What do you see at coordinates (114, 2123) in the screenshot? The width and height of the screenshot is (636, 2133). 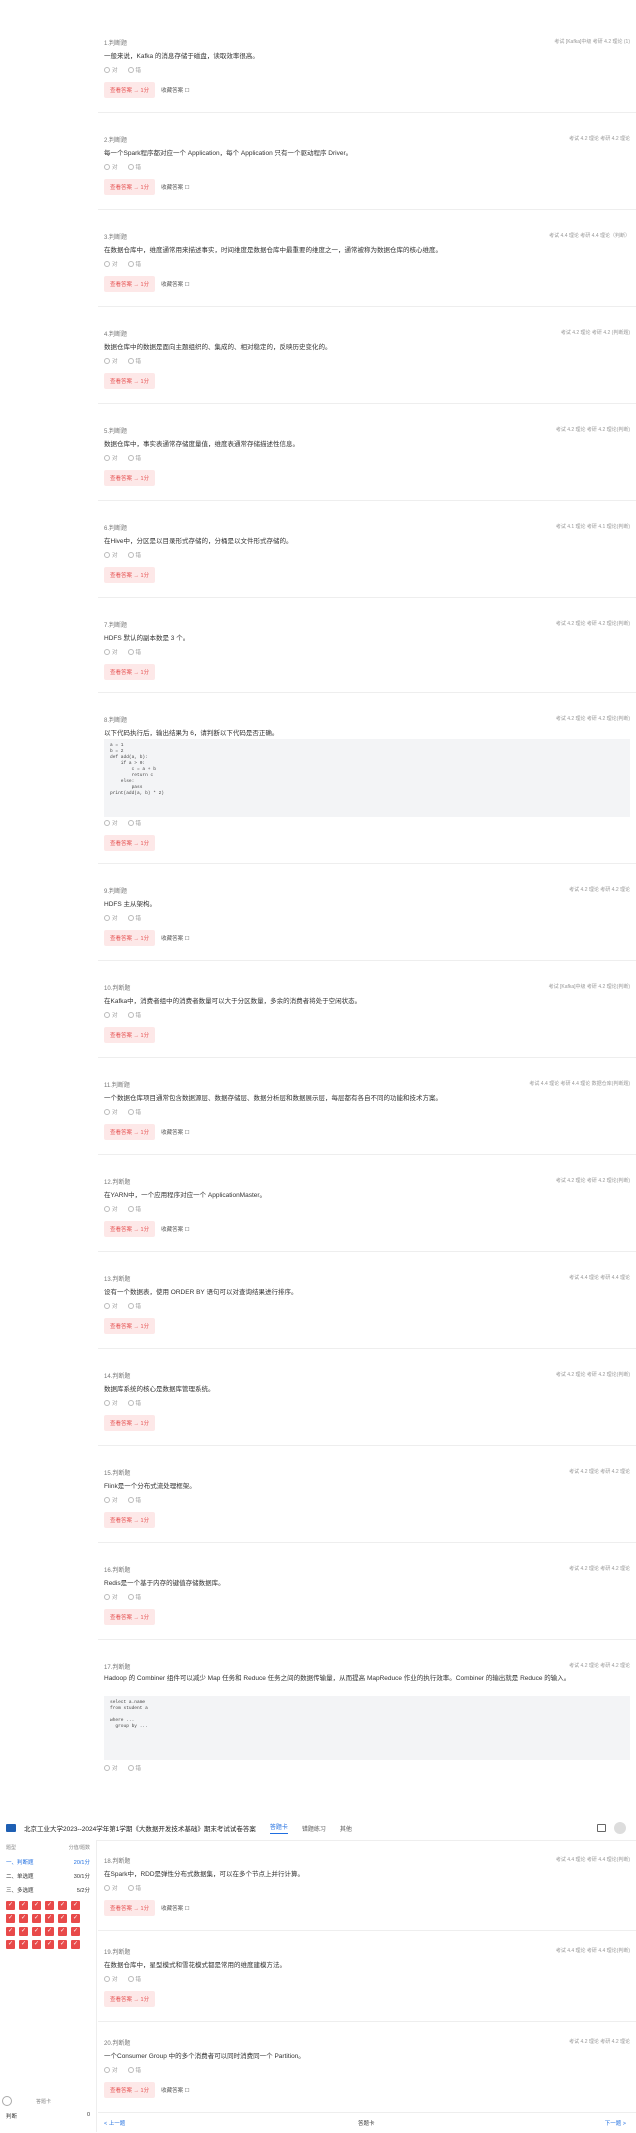 I see `prev-question-button: < 上一题` at bounding box center [114, 2123].